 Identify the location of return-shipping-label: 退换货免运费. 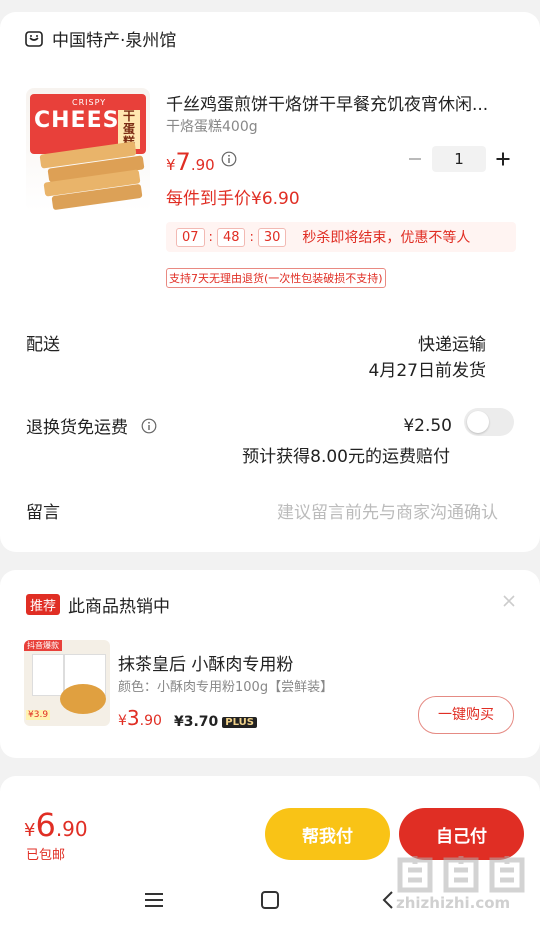
(77, 428).